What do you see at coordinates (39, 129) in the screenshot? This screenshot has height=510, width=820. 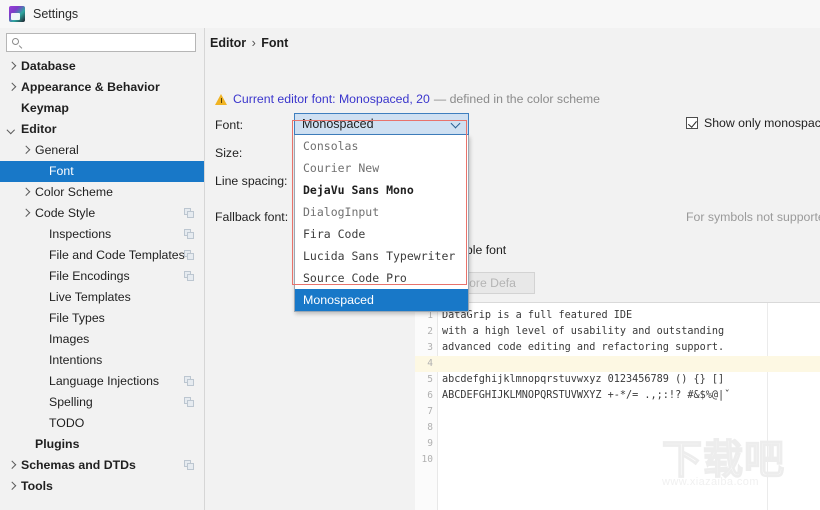 I see `sidebar-item-label: Editor` at bounding box center [39, 129].